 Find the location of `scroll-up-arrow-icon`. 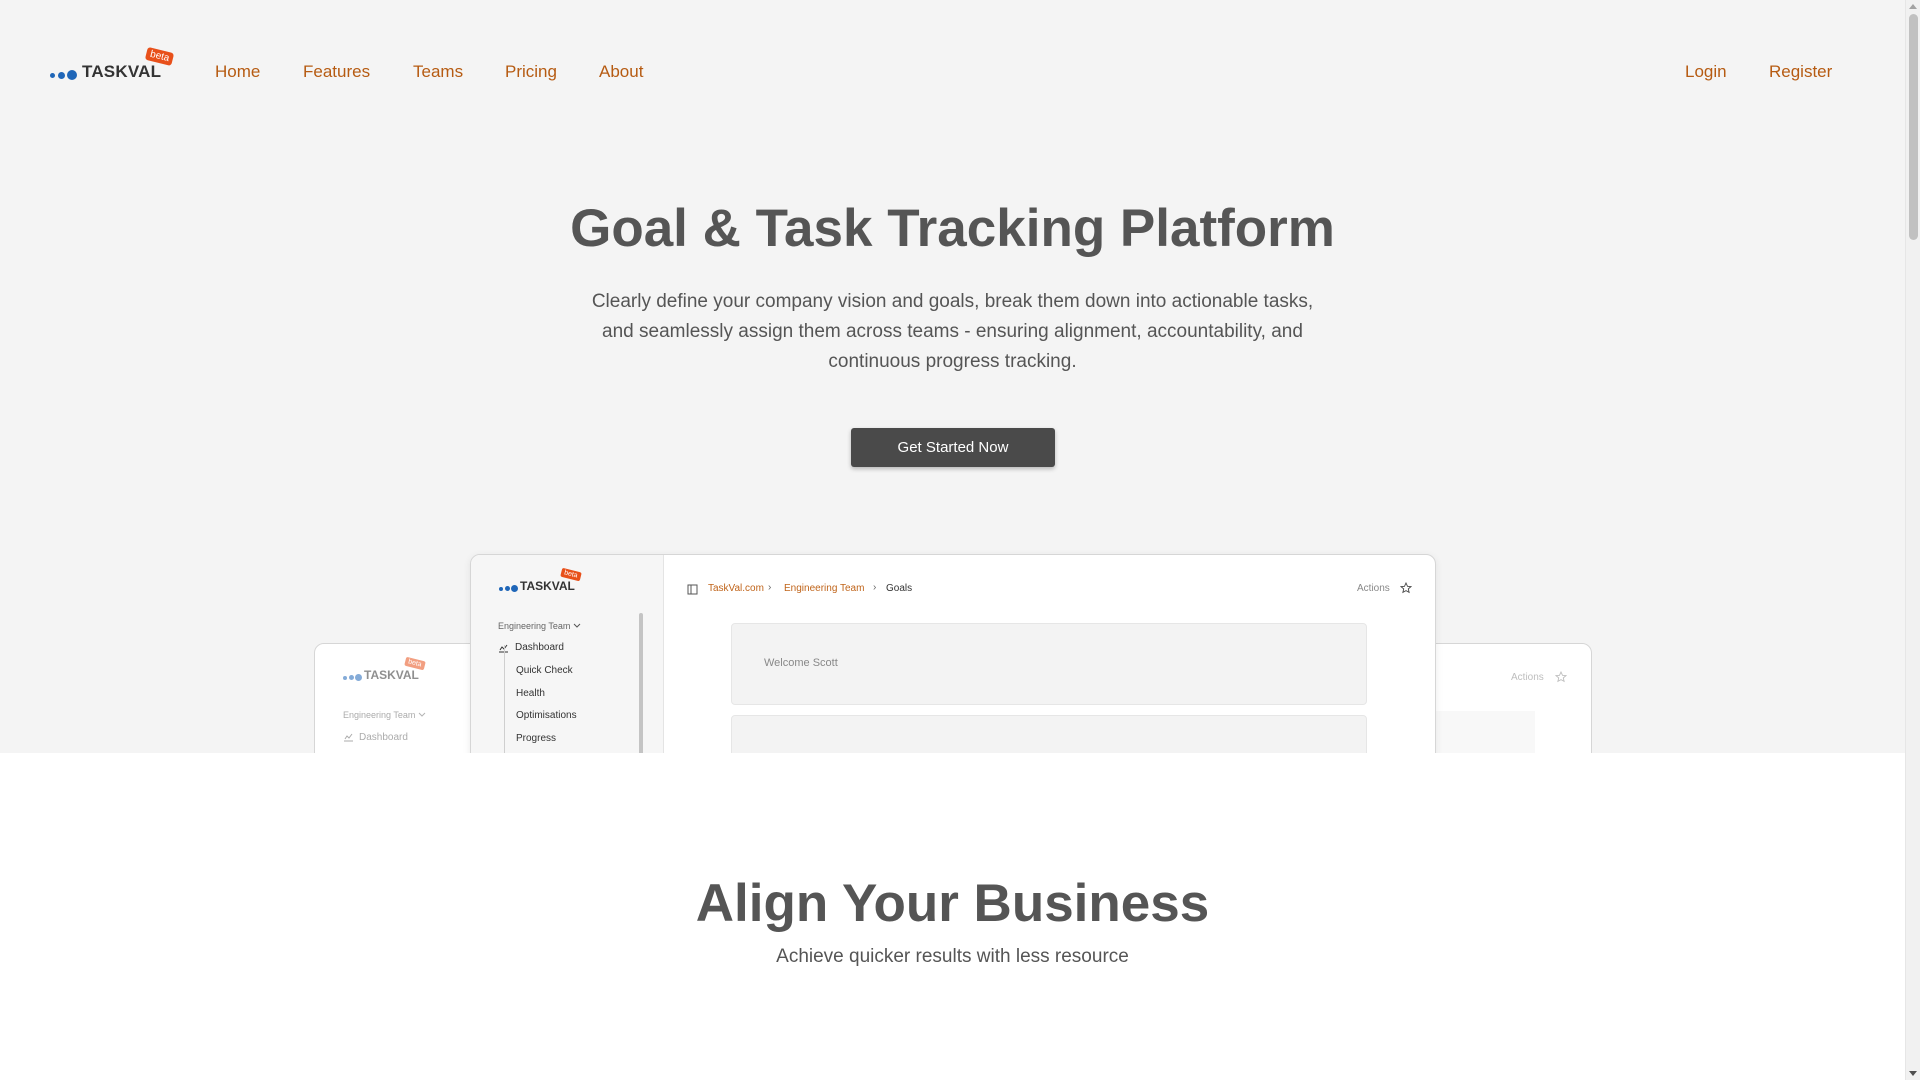

scroll-up-arrow-icon is located at coordinates (1913, 6).